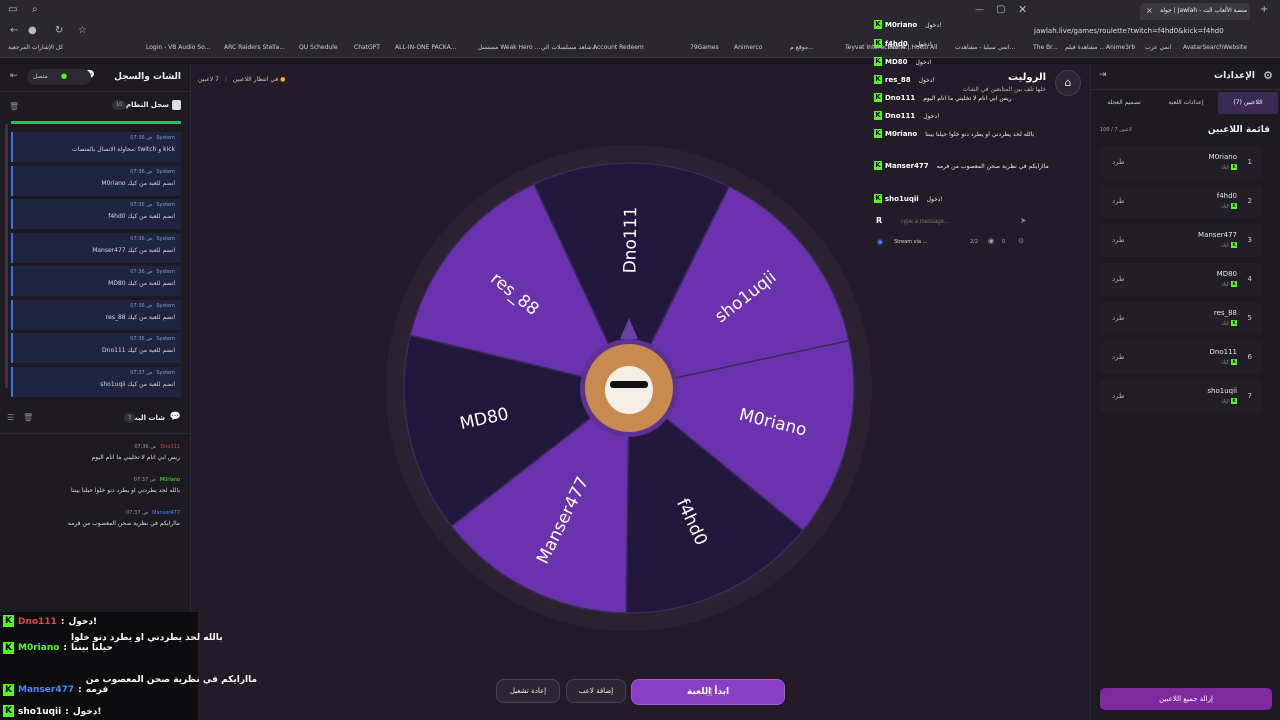 This screenshot has height=720, width=1280. What do you see at coordinates (1158, 47) in the screenshot?
I see `bookmark-item: انمي عرب` at bounding box center [1158, 47].